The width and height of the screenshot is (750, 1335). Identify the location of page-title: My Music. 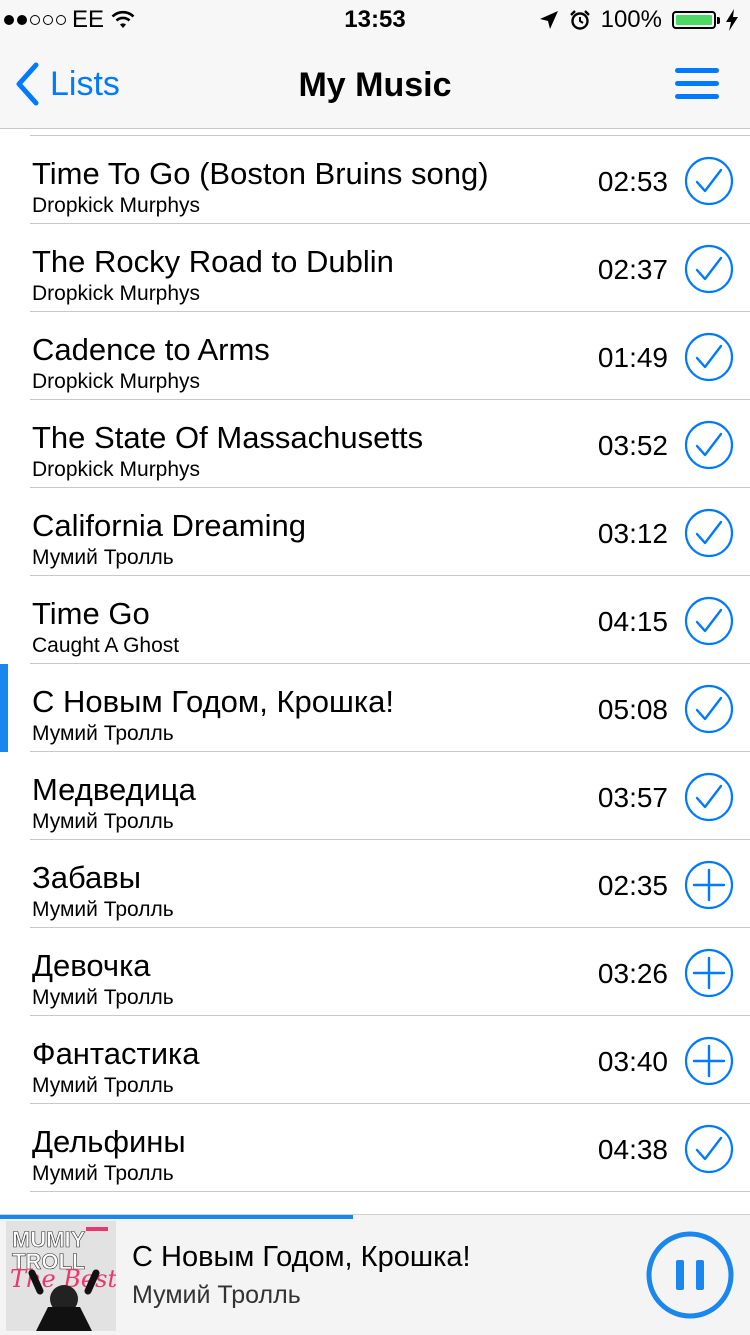
(375, 85).